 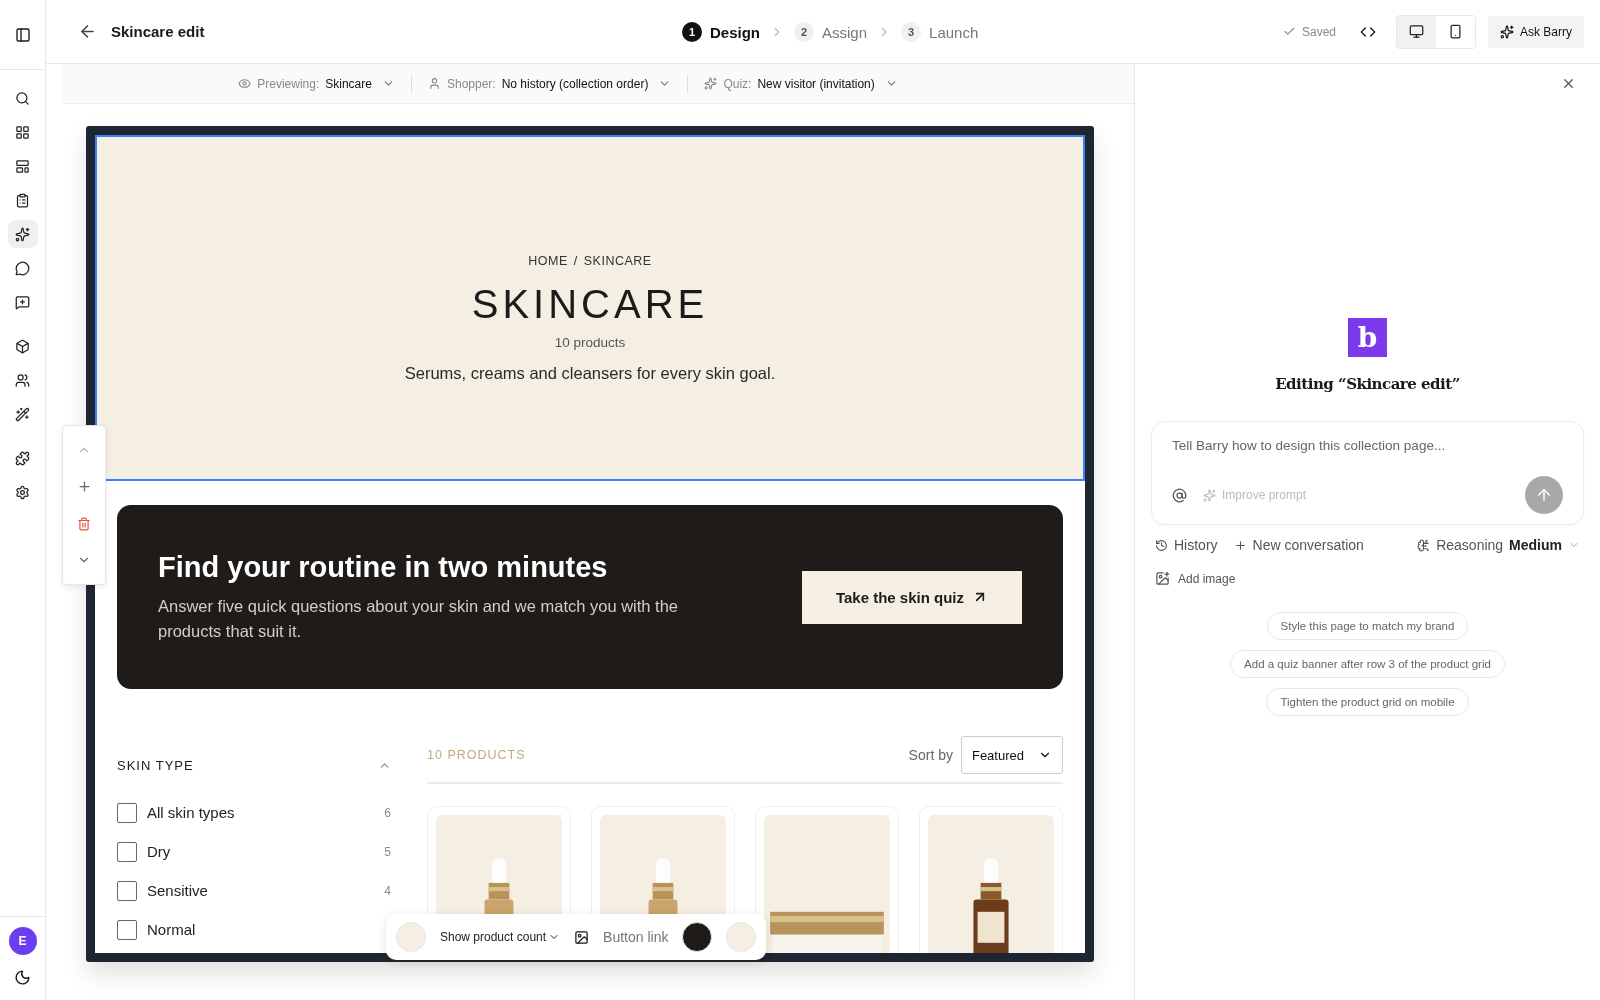 What do you see at coordinates (991, 879) in the screenshot?
I see `product-card` at bounding box center [991, 879].